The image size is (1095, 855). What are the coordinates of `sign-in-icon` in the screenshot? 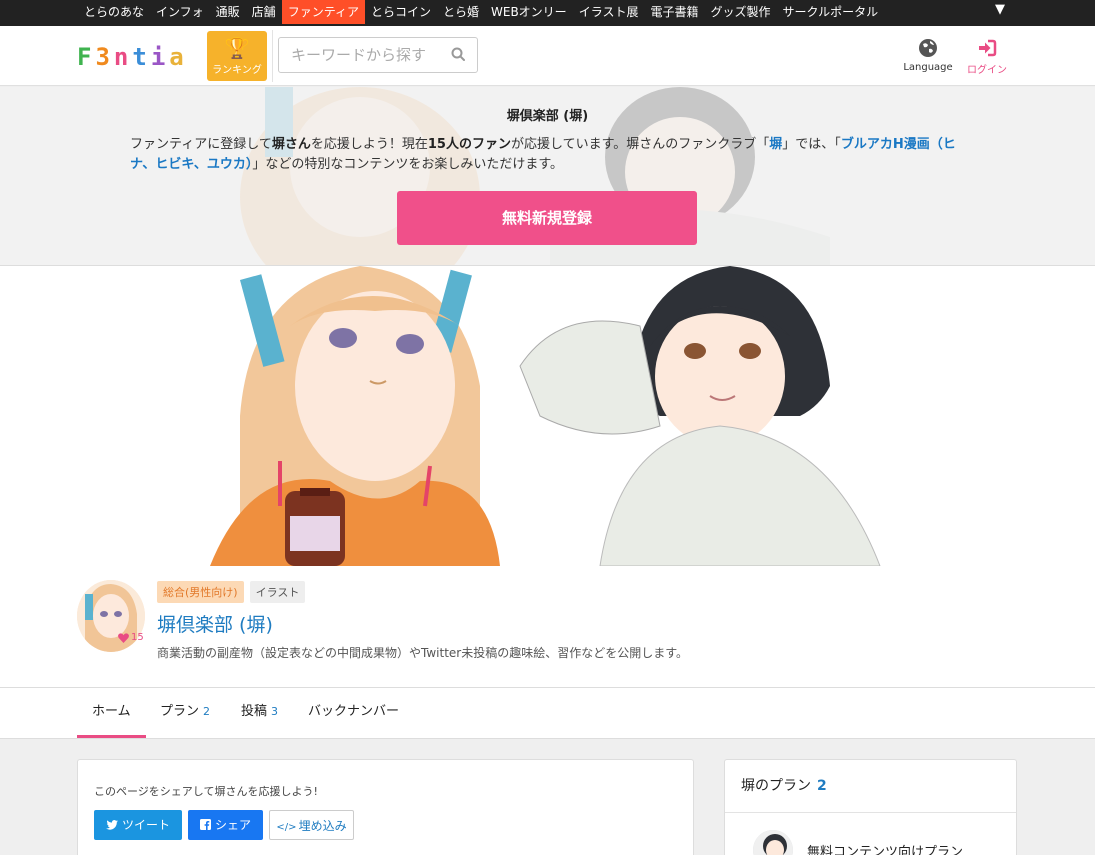 It's located at (988, 48).